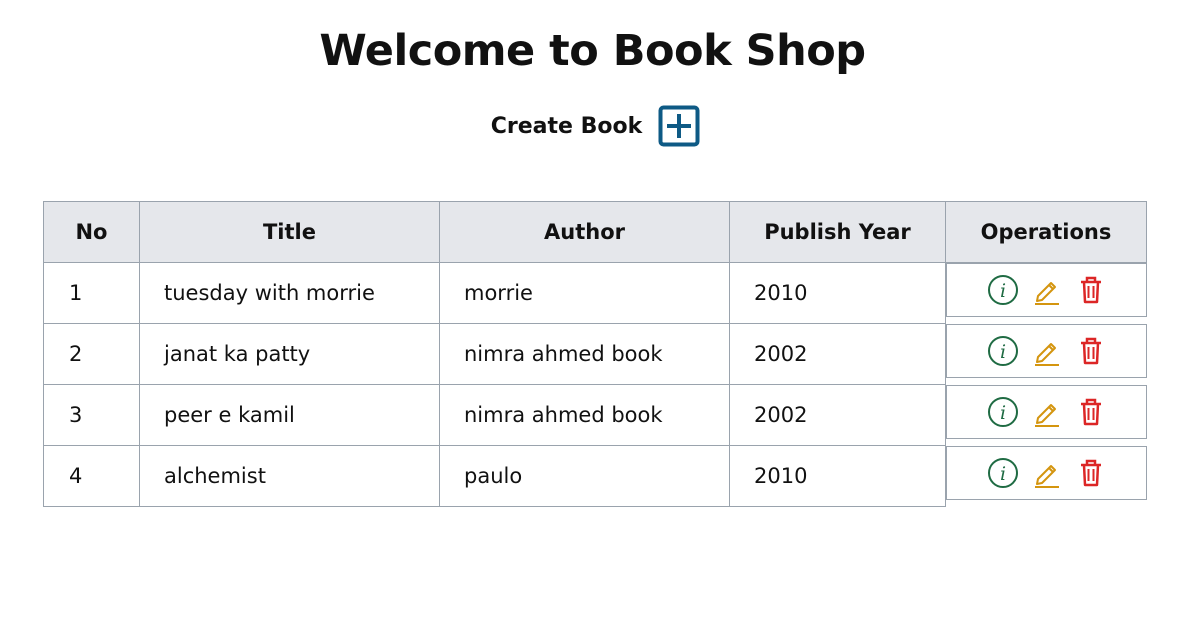 This screenshot has height=638, width=1185. I want to click on table-row: 4 alchemist paulo 2010 i, so click(595, 476).